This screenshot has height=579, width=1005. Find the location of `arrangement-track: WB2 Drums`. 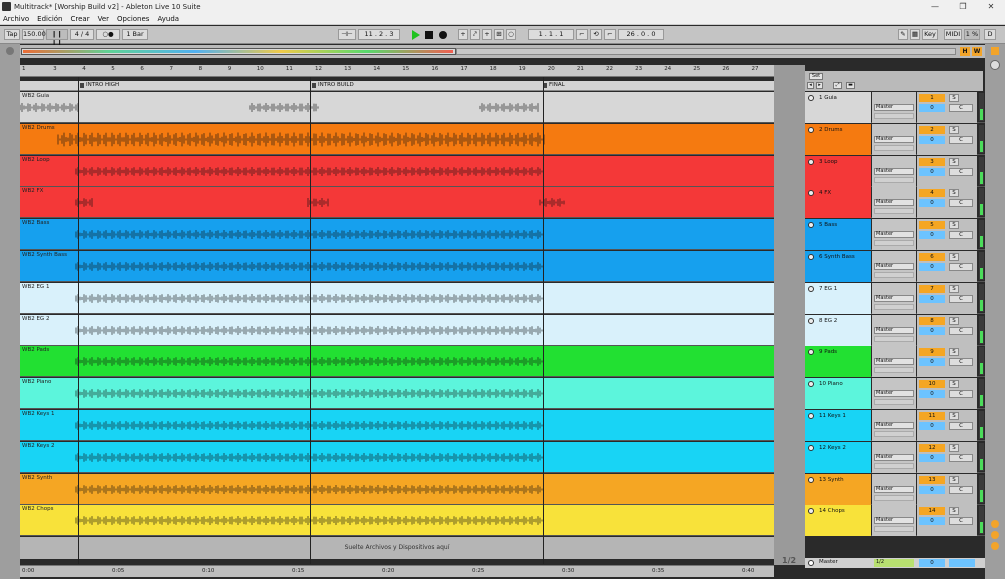

arrangement-track: WB2 Drums is located at coordinates (397, 139).